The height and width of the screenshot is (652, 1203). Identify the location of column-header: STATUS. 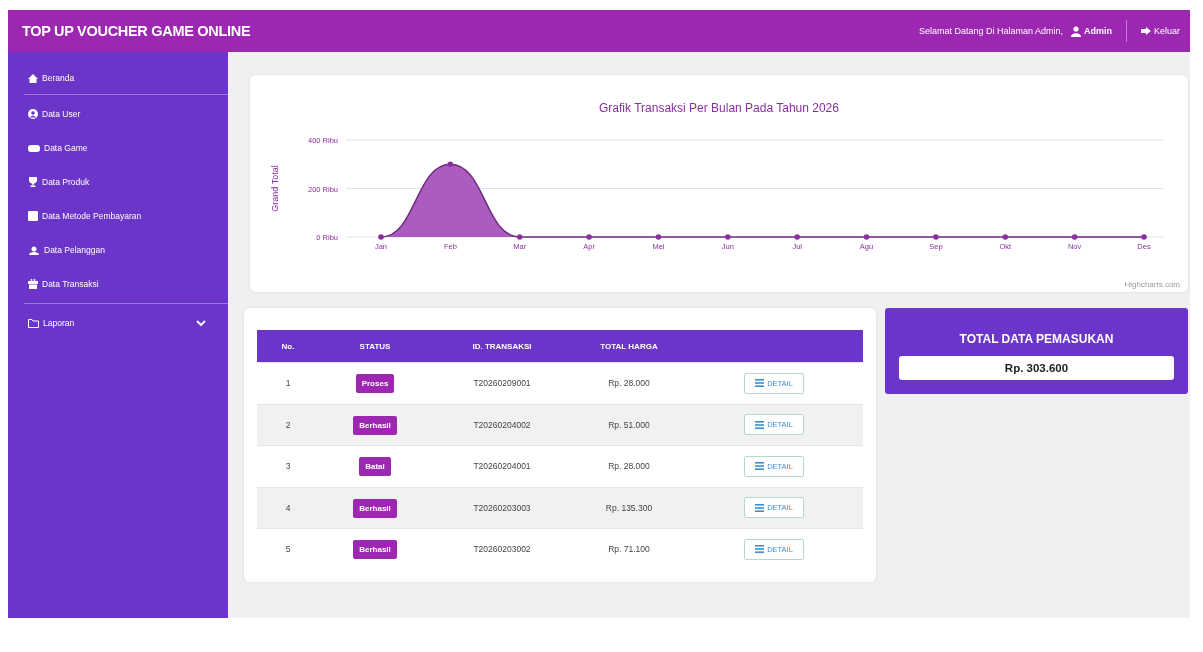
(375, 346).